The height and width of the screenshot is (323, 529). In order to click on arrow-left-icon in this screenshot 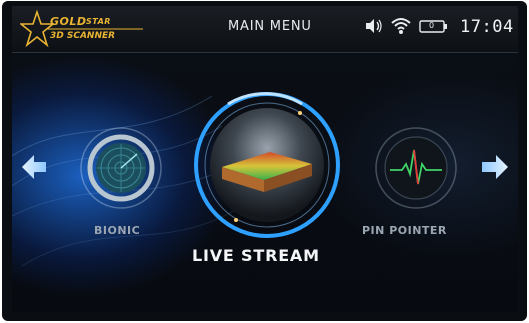, I will do `click(34, 167)`.